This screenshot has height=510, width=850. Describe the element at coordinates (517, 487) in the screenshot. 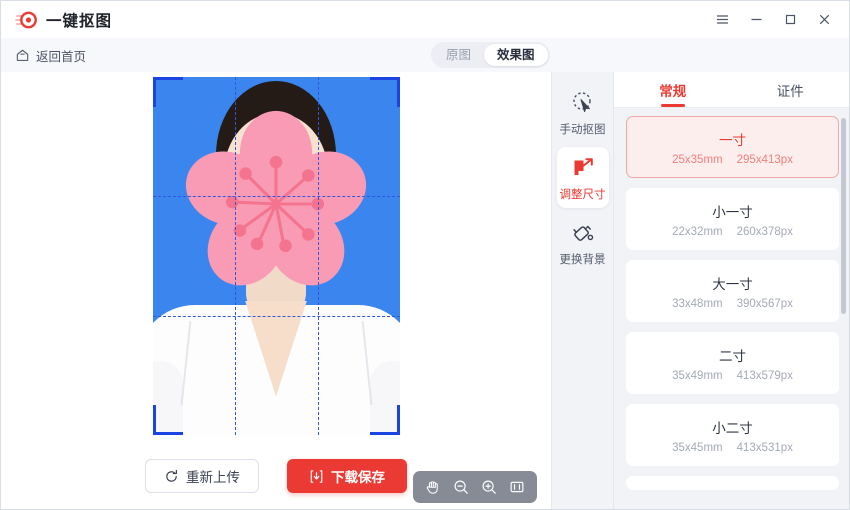

I see `fit-screen-icon` at that location.